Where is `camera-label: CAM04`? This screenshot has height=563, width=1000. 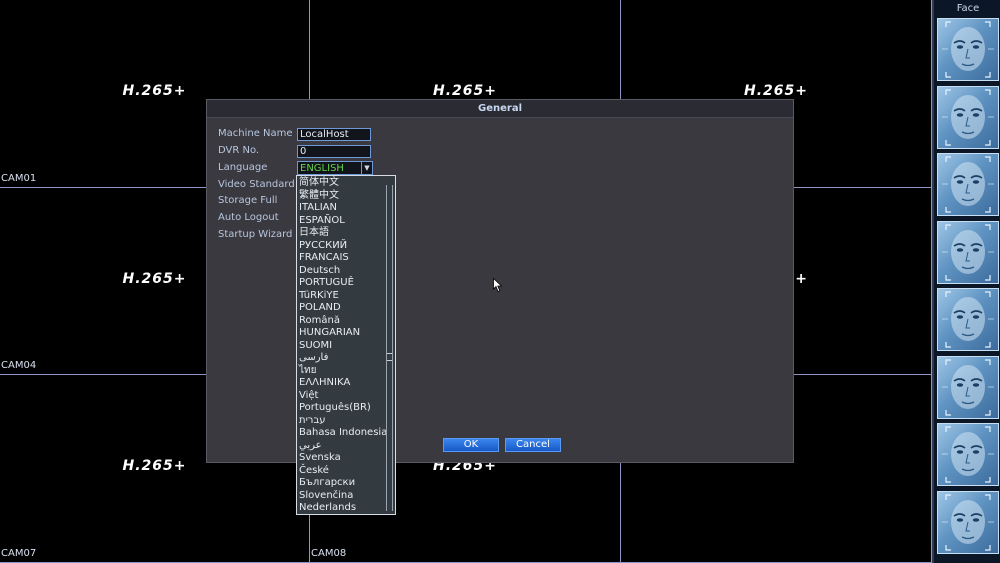
camera-label: CAM04 is located at coordinates (19, 365).